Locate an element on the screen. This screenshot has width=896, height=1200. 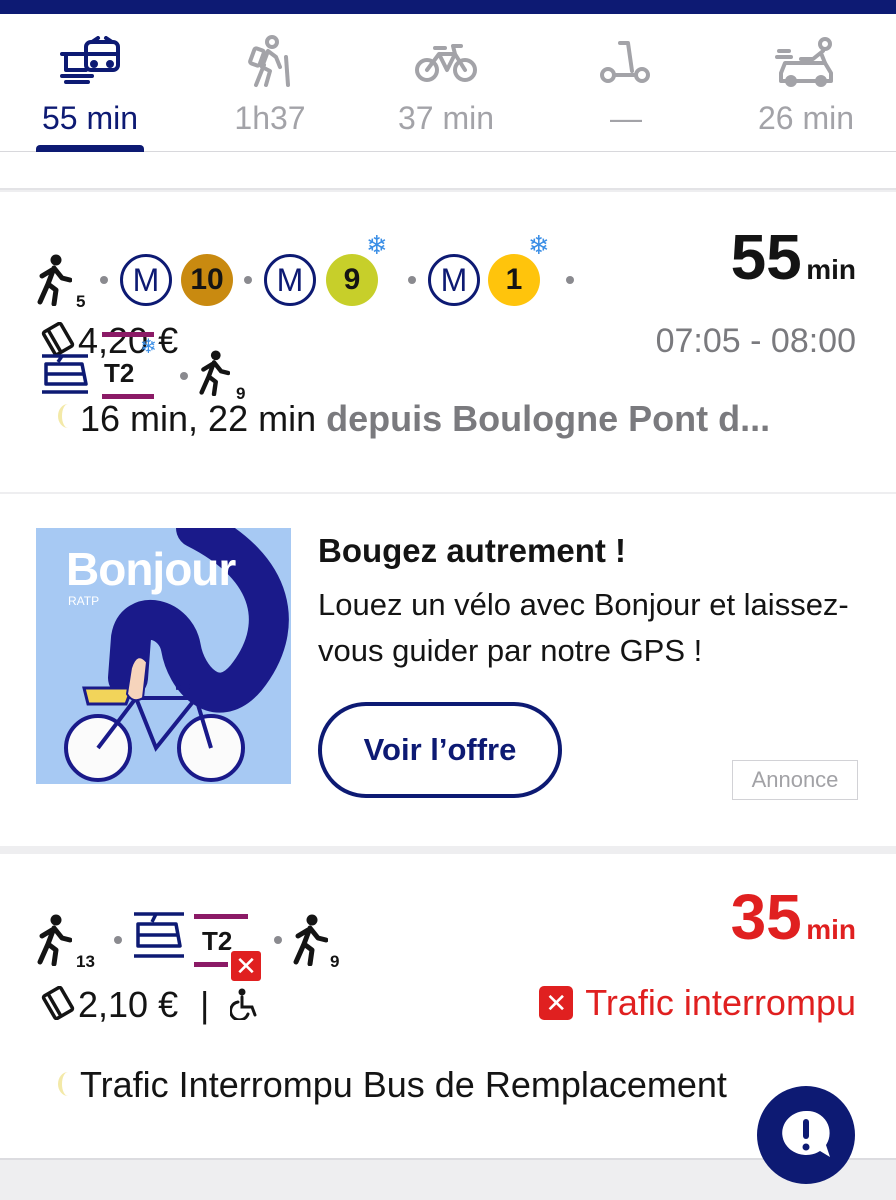
taxi-icon is located at coordinates (806, 62).